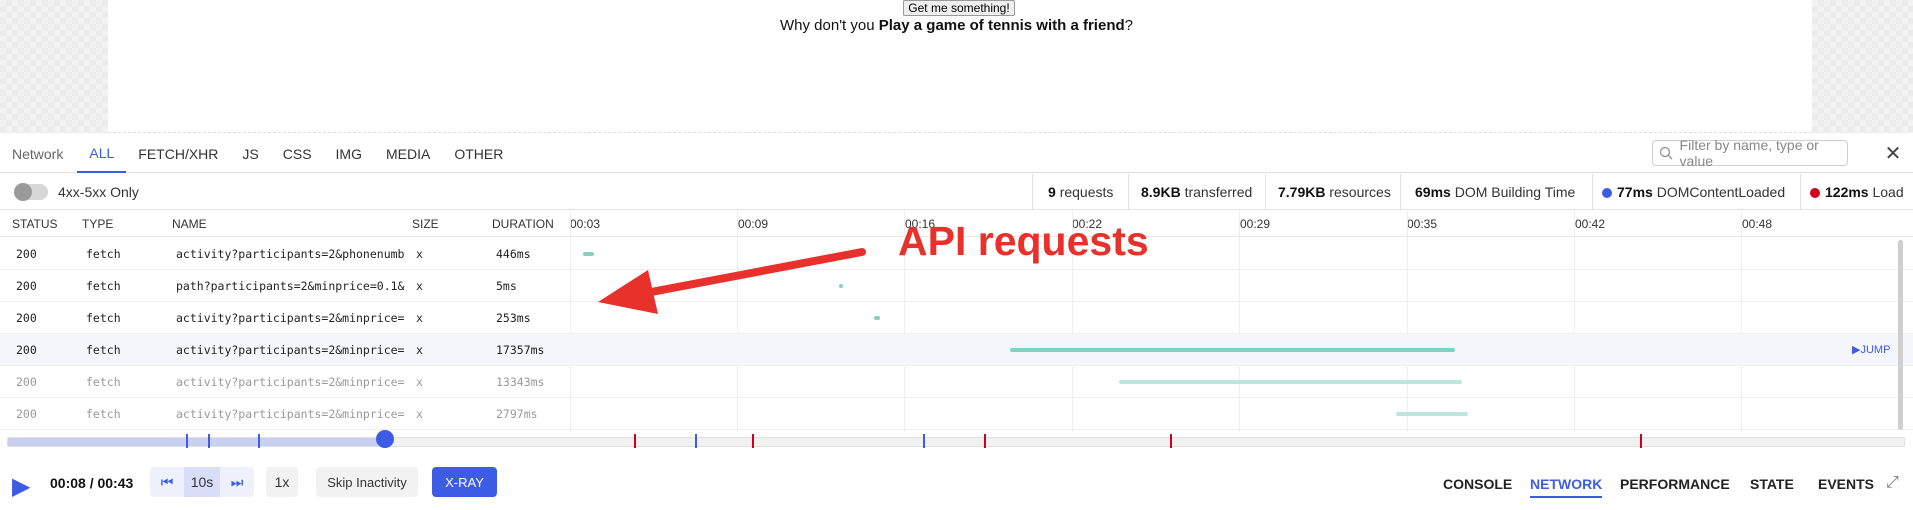  Describe the element at coordinates (282, 482) in the screenshot. I see `speed-button: 1x` at that location.